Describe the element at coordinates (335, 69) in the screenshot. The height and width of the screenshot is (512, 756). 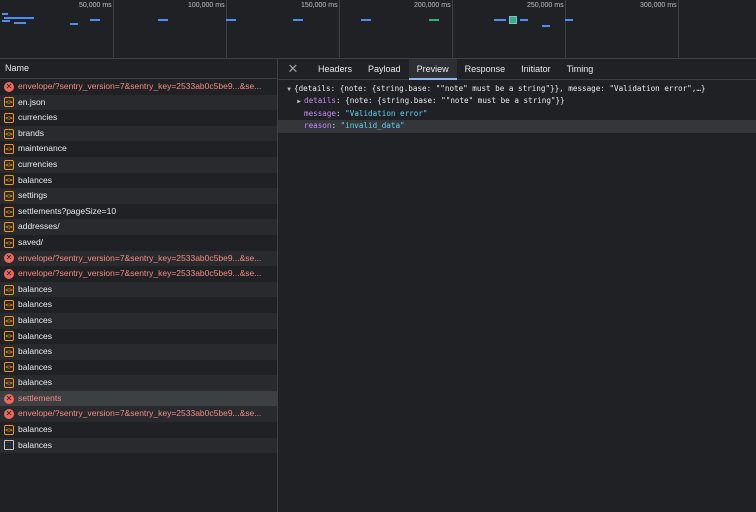
I see `tab-headers: Headers` at that location.